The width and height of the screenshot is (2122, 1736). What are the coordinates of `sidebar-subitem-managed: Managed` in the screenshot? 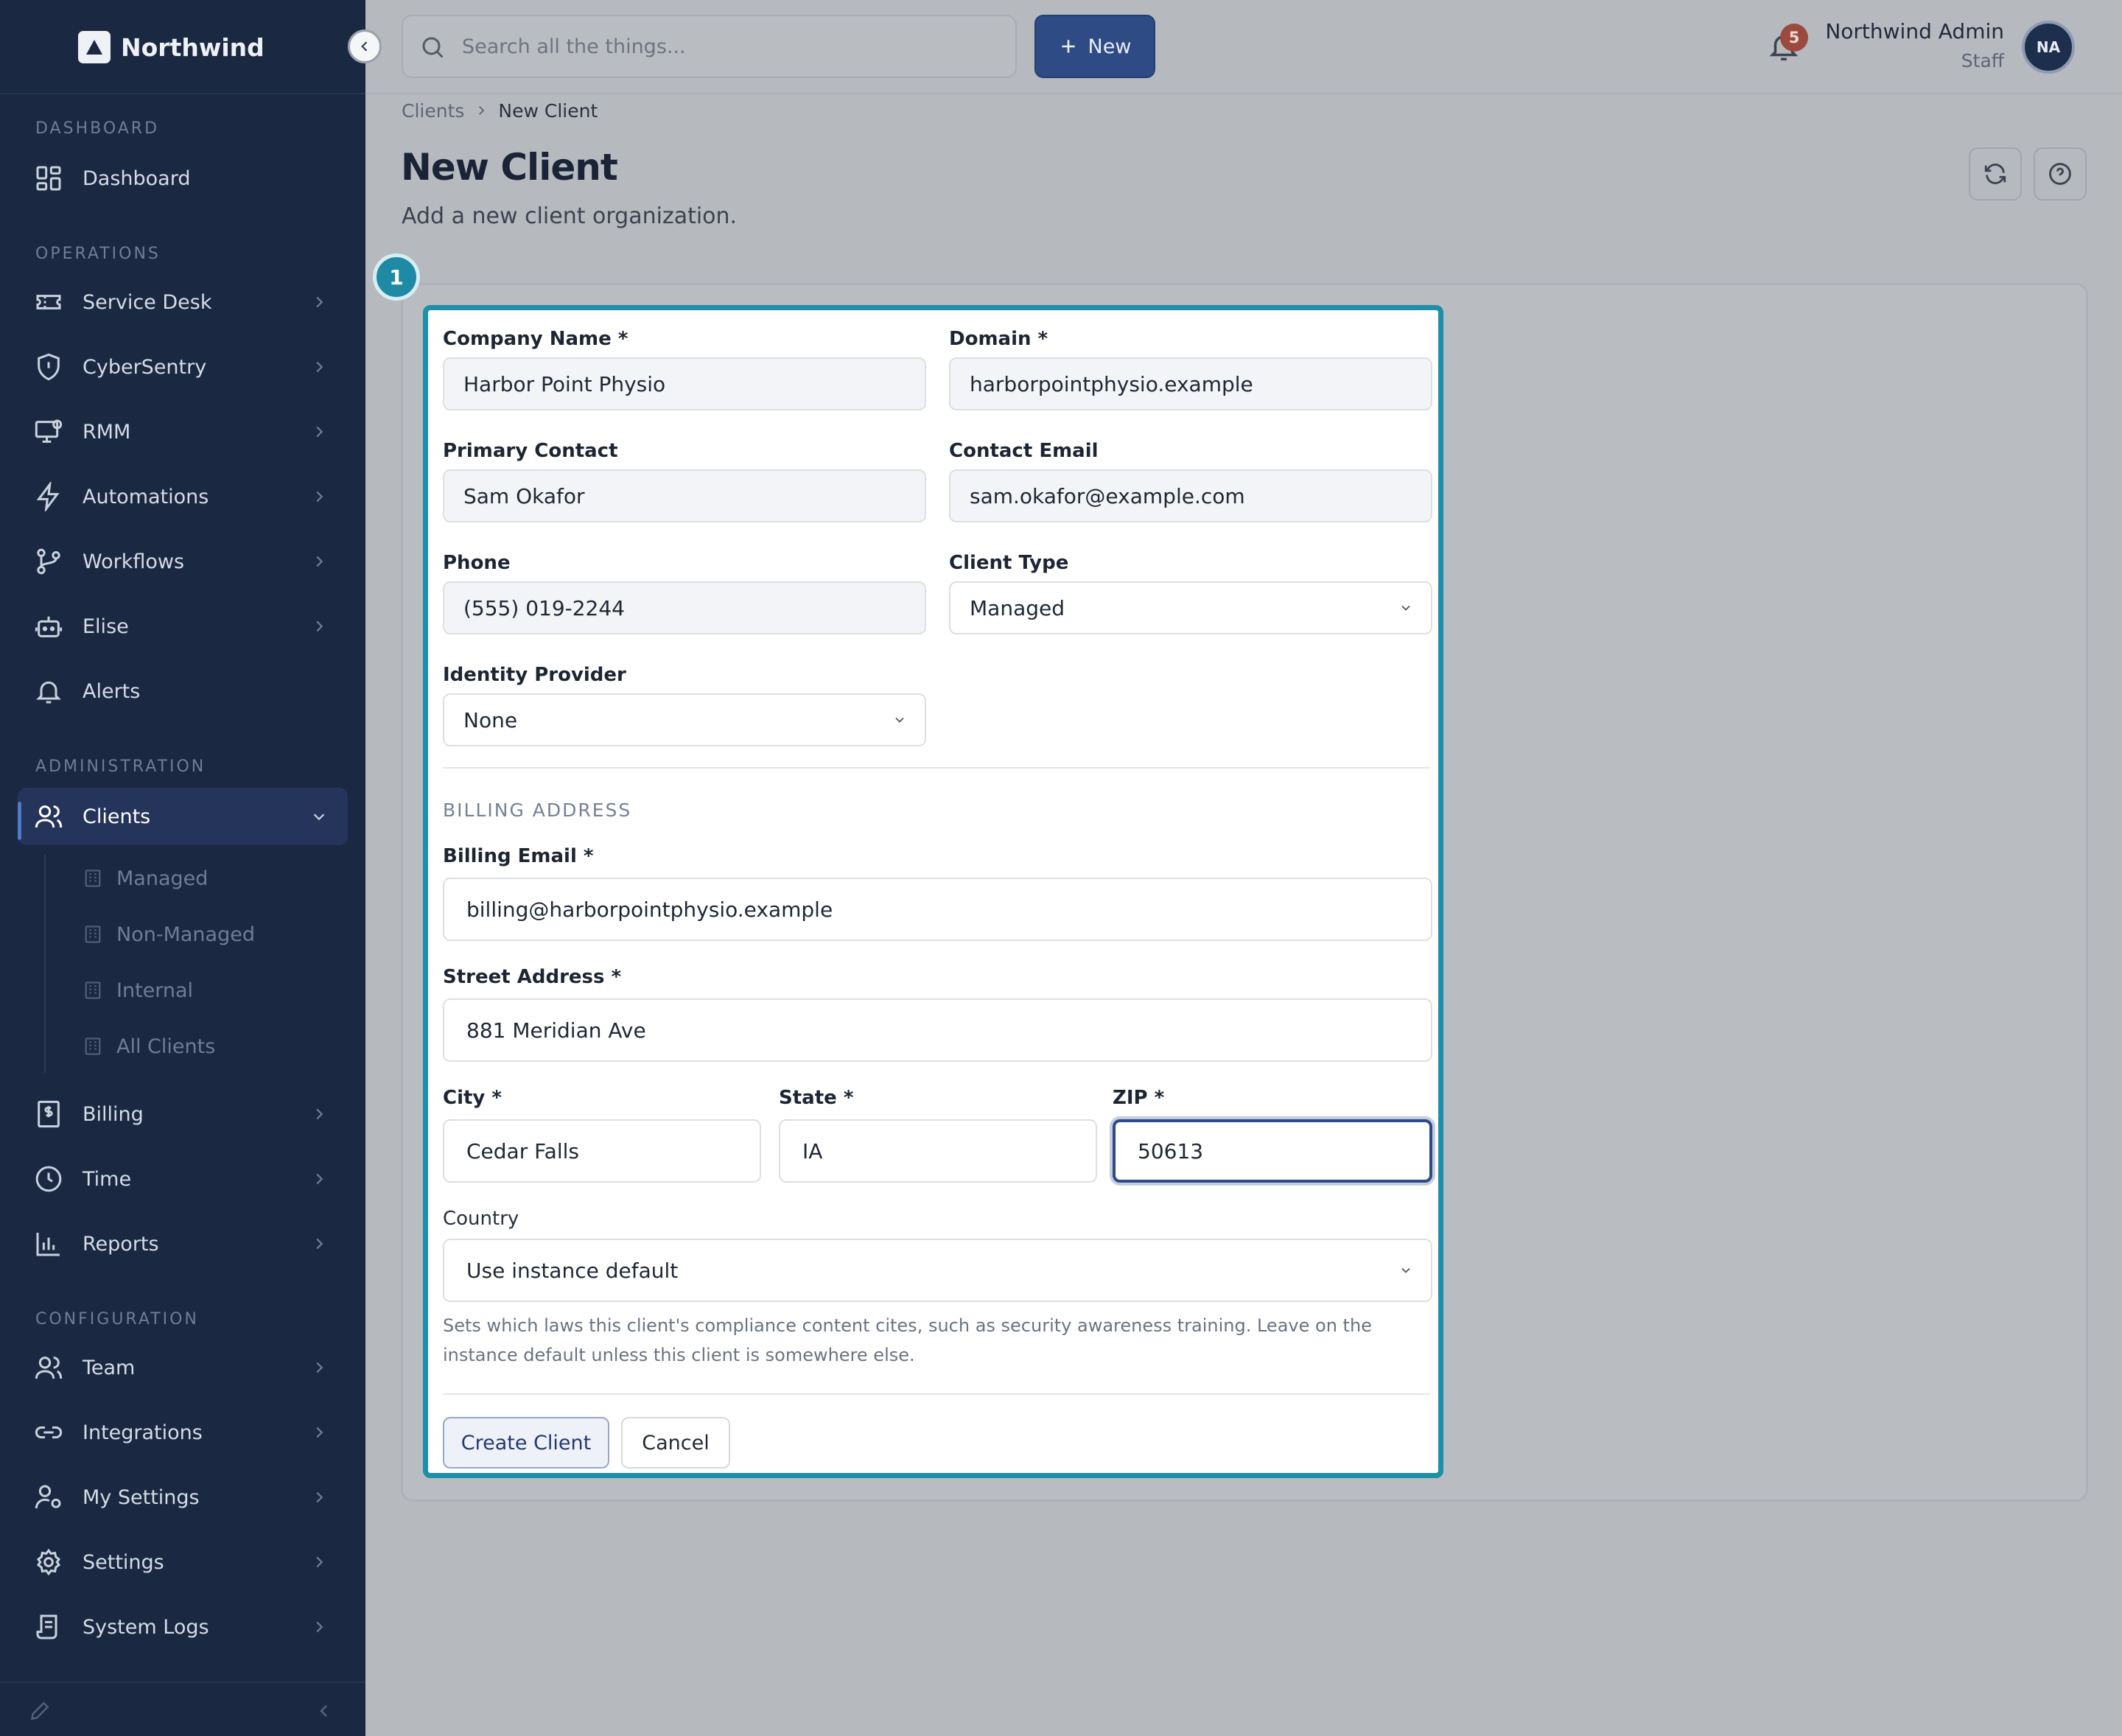 It's located at (145, 878).